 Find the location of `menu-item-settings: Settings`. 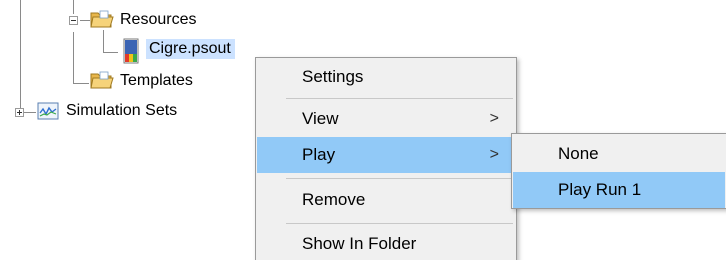

menu-item-settings: Settings is located at coordinates (386, 77).